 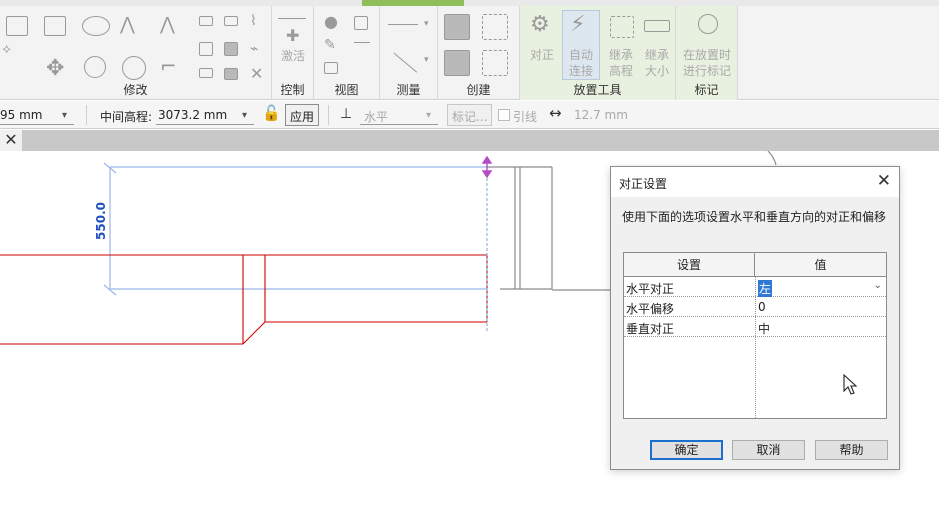 I want to click on copy-tool-icon, so click(x=95, y=67).